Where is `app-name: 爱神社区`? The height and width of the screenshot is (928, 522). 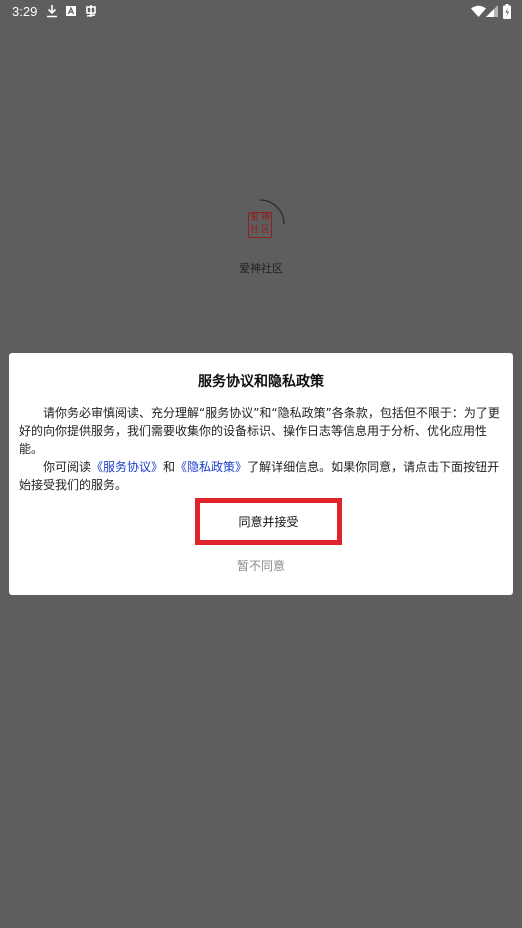 app-name: 爱神社区 is located at coordinates (261, 268).